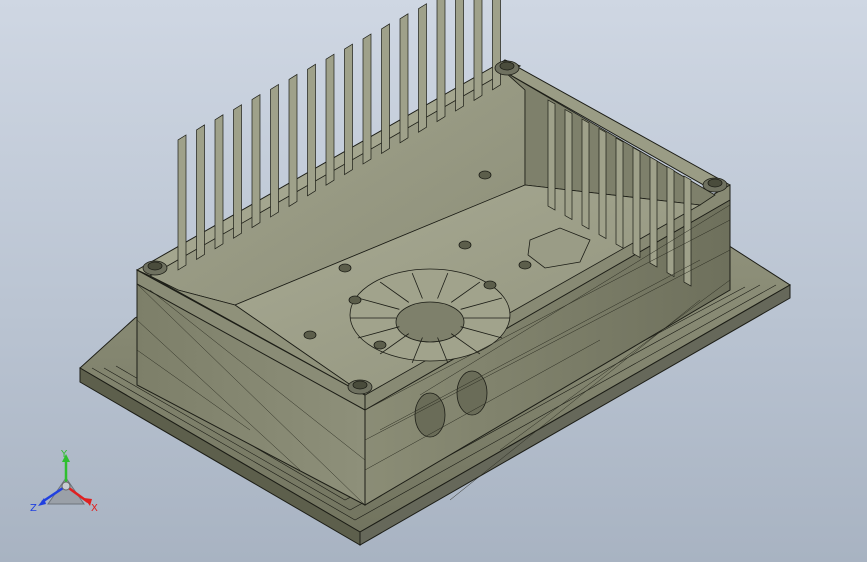 The width and height of the screenshot is (867, 562). Describe the element at coordinates (430, 415) in the screenshot. I see `port-left` at that location.